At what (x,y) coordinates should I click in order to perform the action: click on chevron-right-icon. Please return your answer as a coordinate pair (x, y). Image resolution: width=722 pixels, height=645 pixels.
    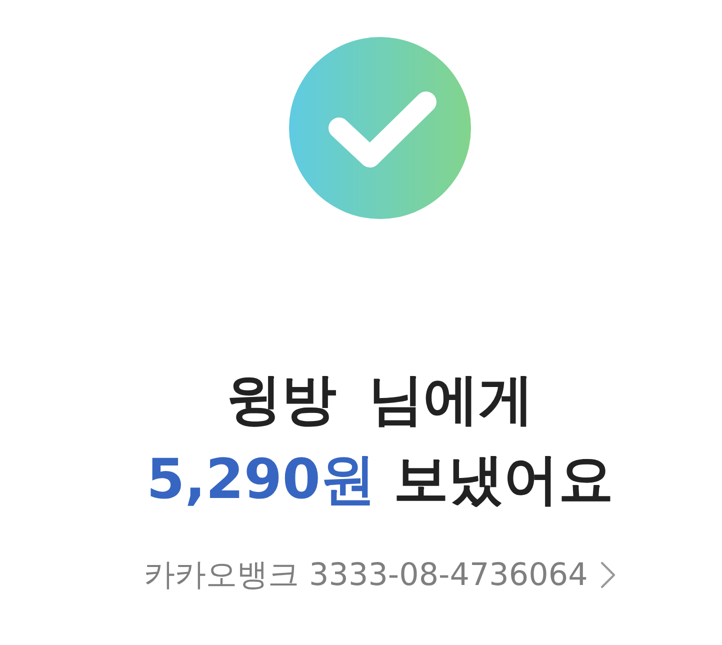
    Looking at the image, I should click on (608, 575).